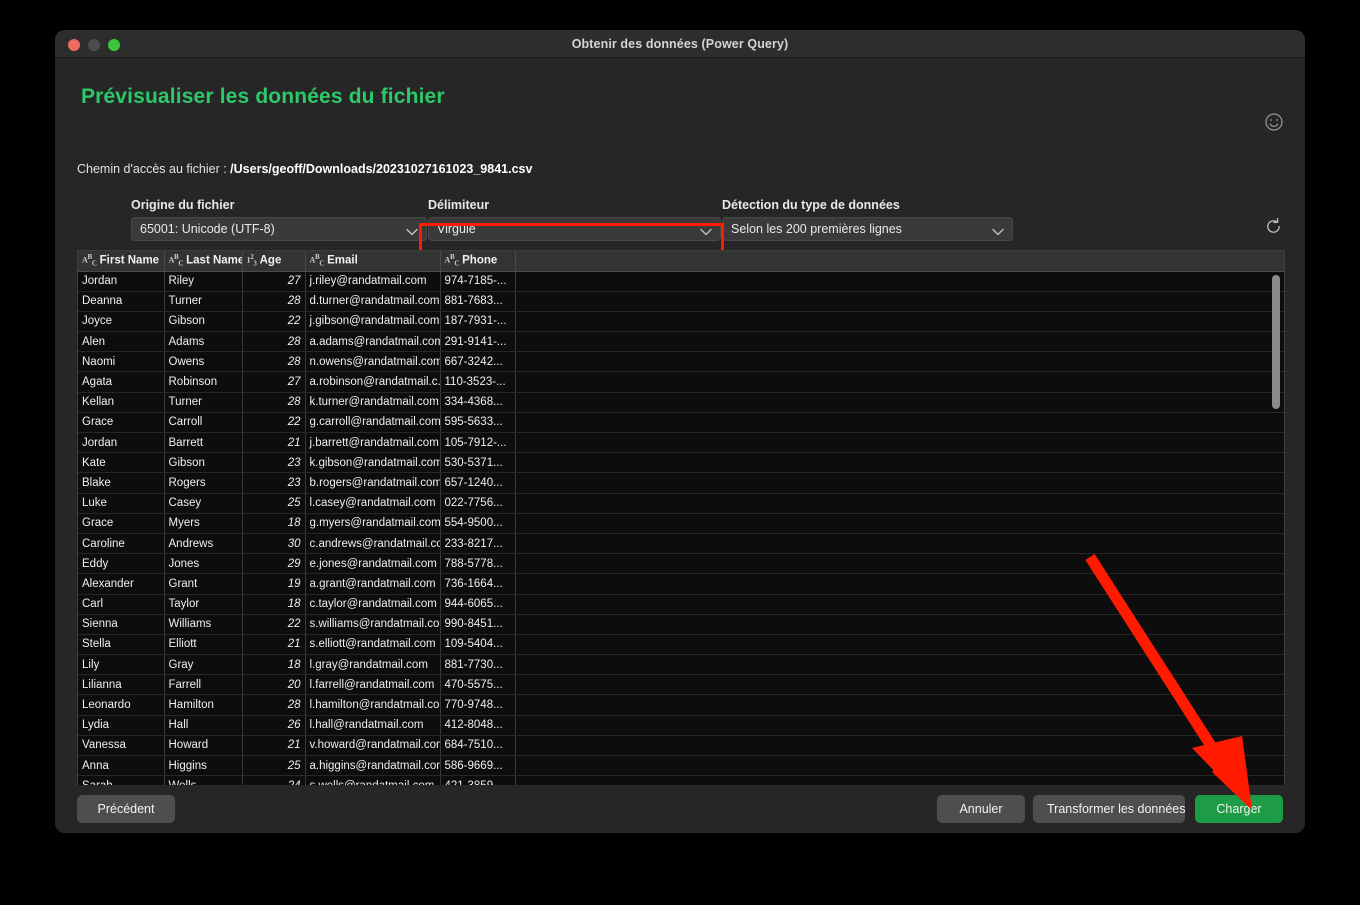 Image resolution: width=1360 pixels, height=905 pixels. I want to click on smiley-feedback-icon, so click(1274, 122).